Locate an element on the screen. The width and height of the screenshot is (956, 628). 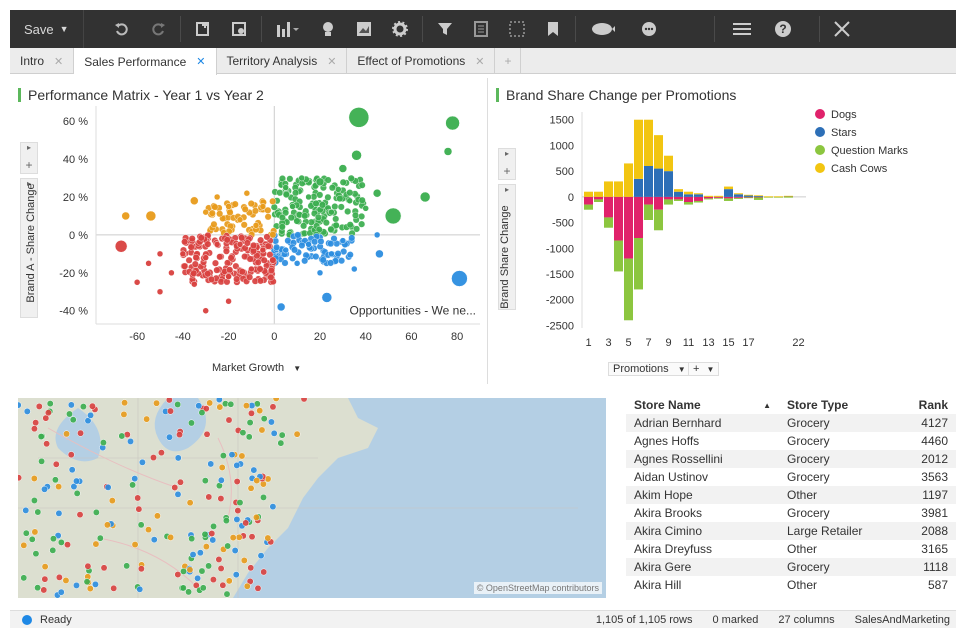
lightbulb-icon is located at coordinates (328, 29).